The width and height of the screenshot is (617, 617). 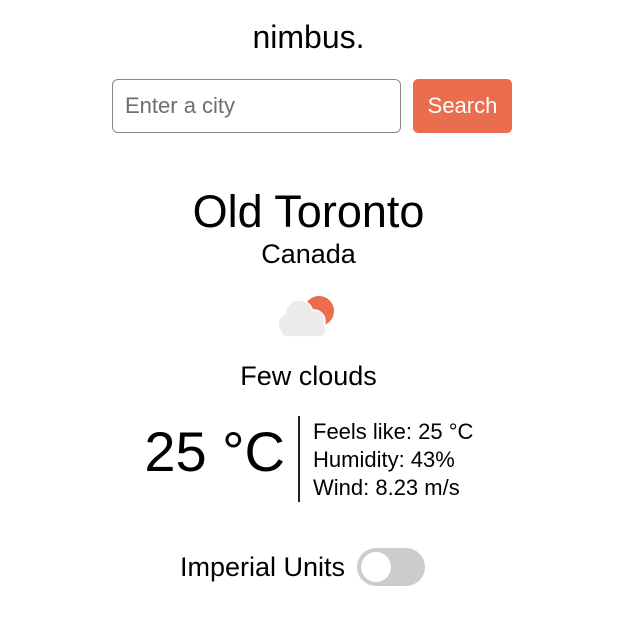 What do you see at coordinates (263, 567) in the screenshot?
I see `imperial-units-label: Imperial Units` at bounding box center [263, 567].